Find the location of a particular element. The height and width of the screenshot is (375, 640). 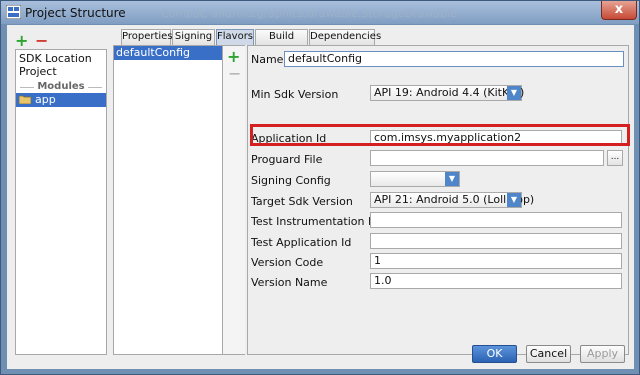

window-title: Project Structure is located at coordinates (75, 13).